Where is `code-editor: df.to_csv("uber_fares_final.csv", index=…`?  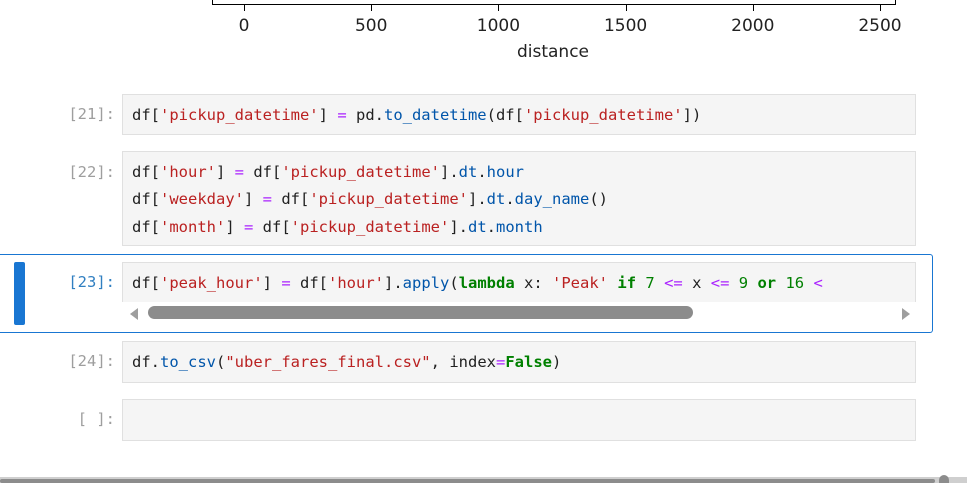 code-editor: df.to_csv("uber_fares_final.csv", index=… is located at coordinates (519, 362).